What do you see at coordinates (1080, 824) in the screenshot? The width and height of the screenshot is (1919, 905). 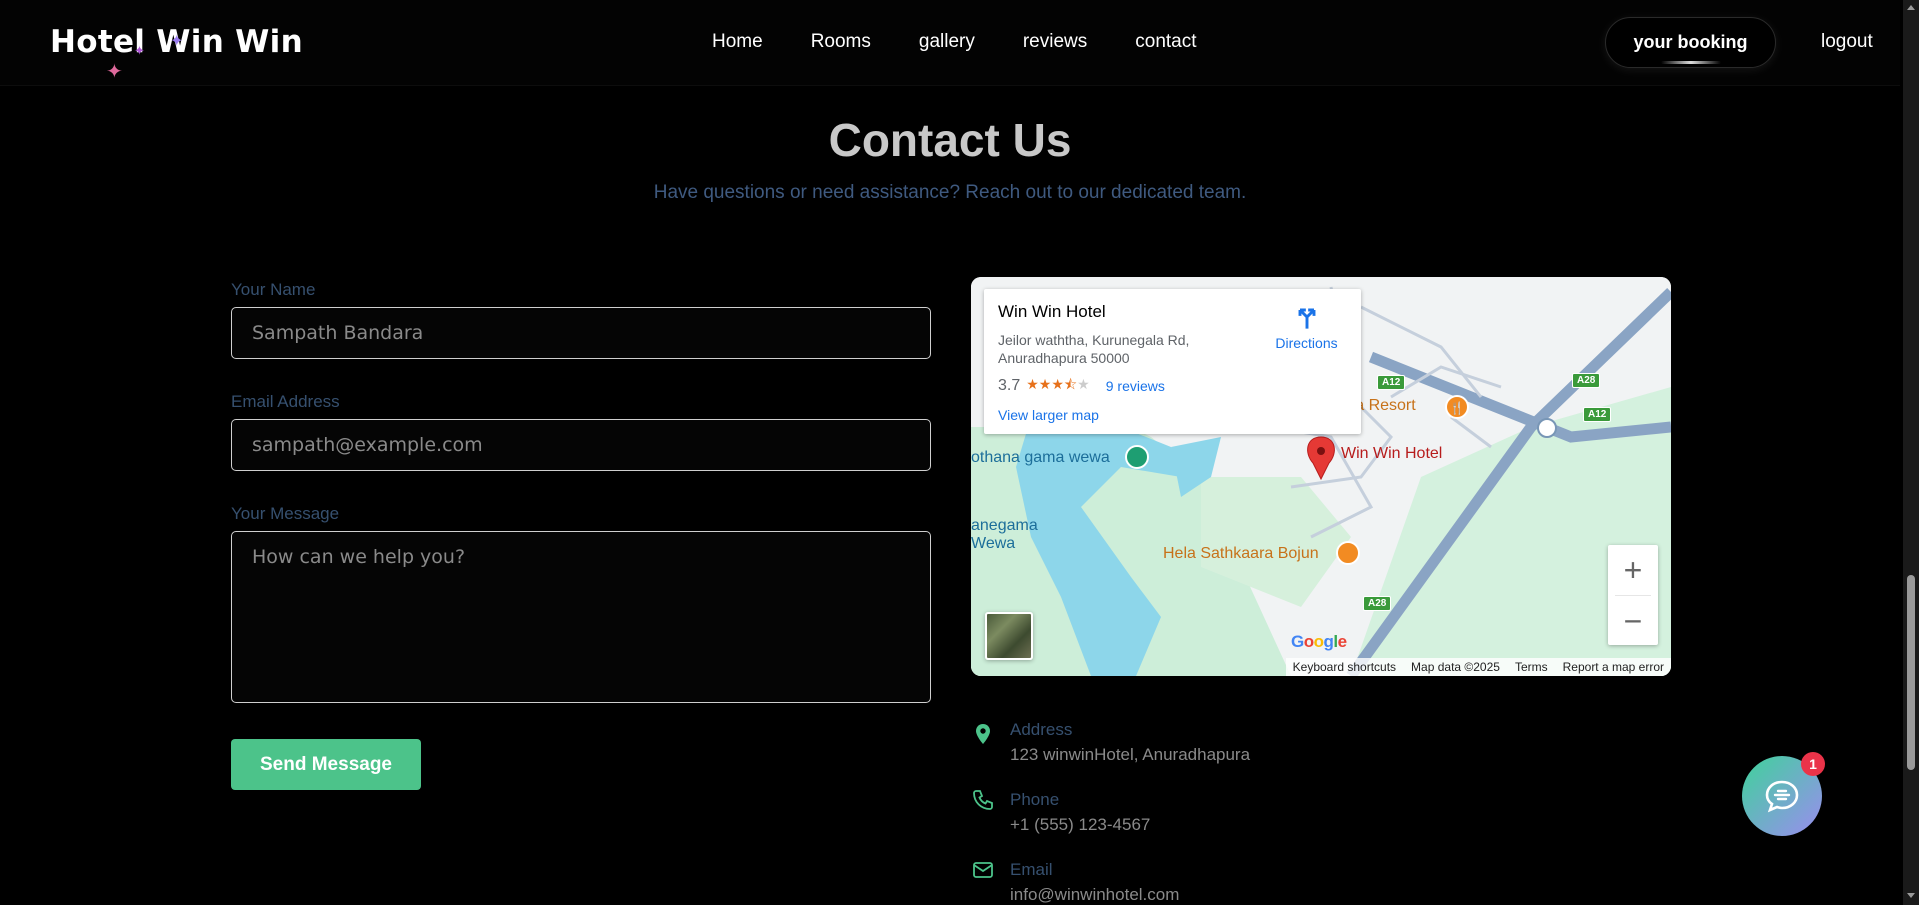 I see `phone-value: +1 (555) 123-4567` at bounding box center [1080, 824].